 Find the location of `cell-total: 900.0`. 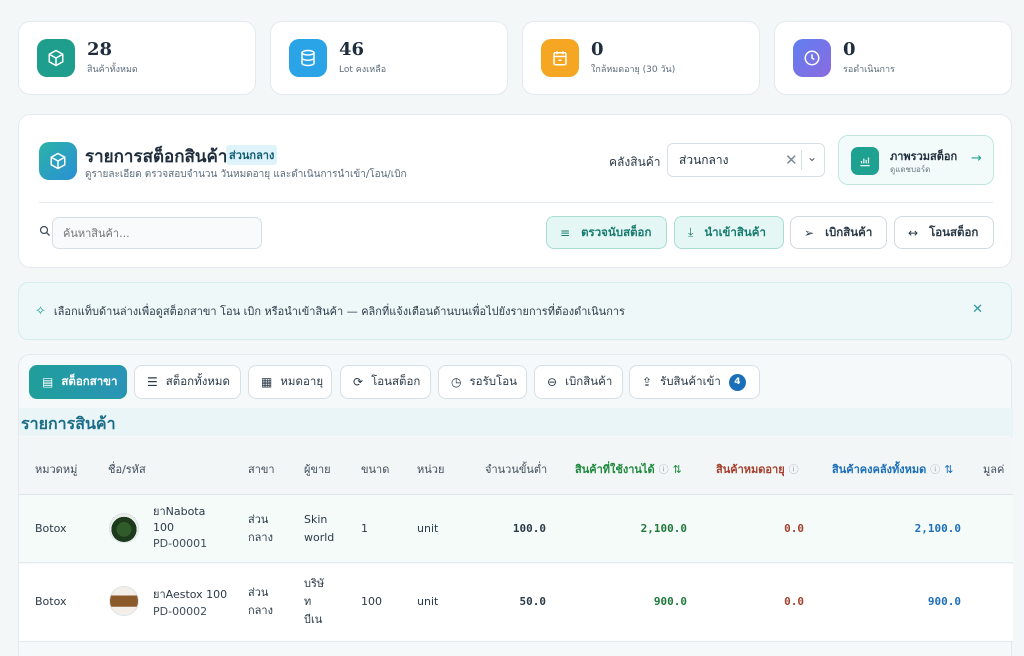

cell-total: 900.0 is located at coordinates (944, 601).